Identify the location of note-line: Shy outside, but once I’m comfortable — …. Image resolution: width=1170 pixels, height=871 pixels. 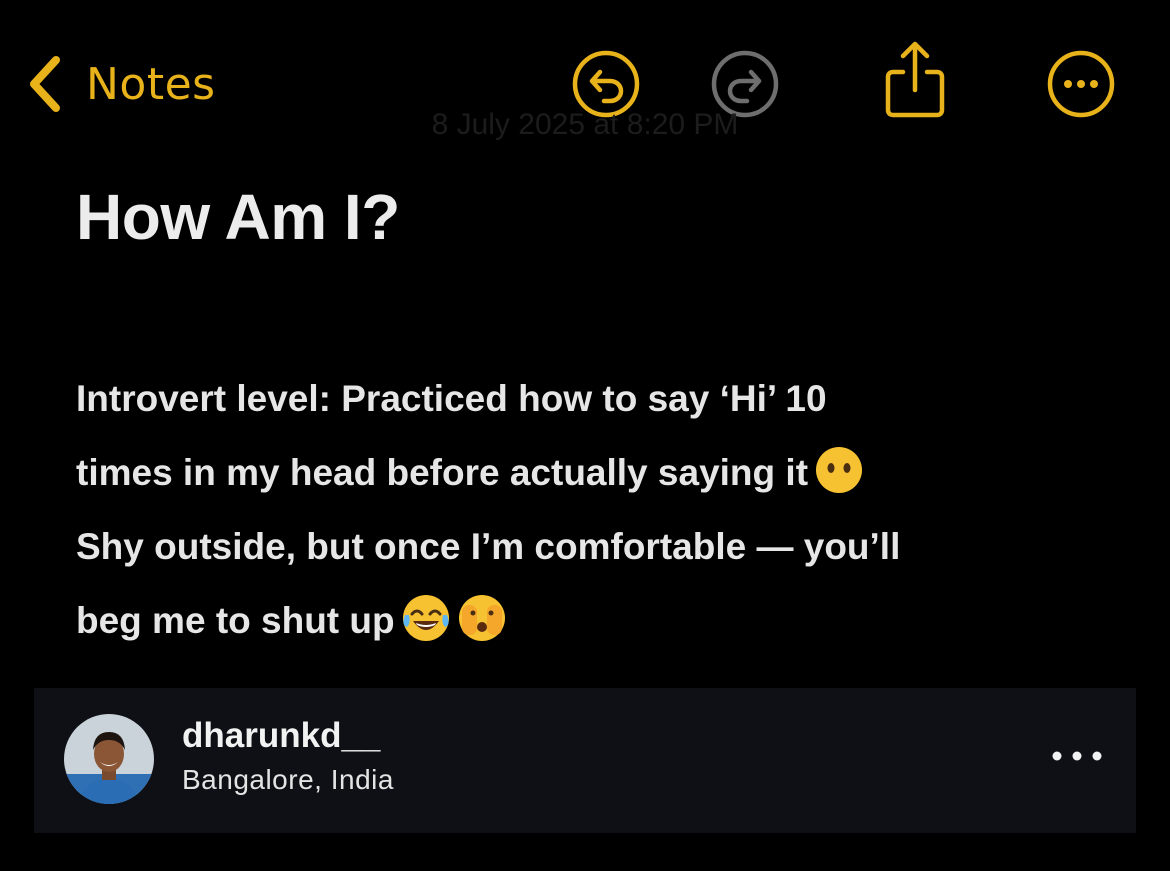
(488, 546).